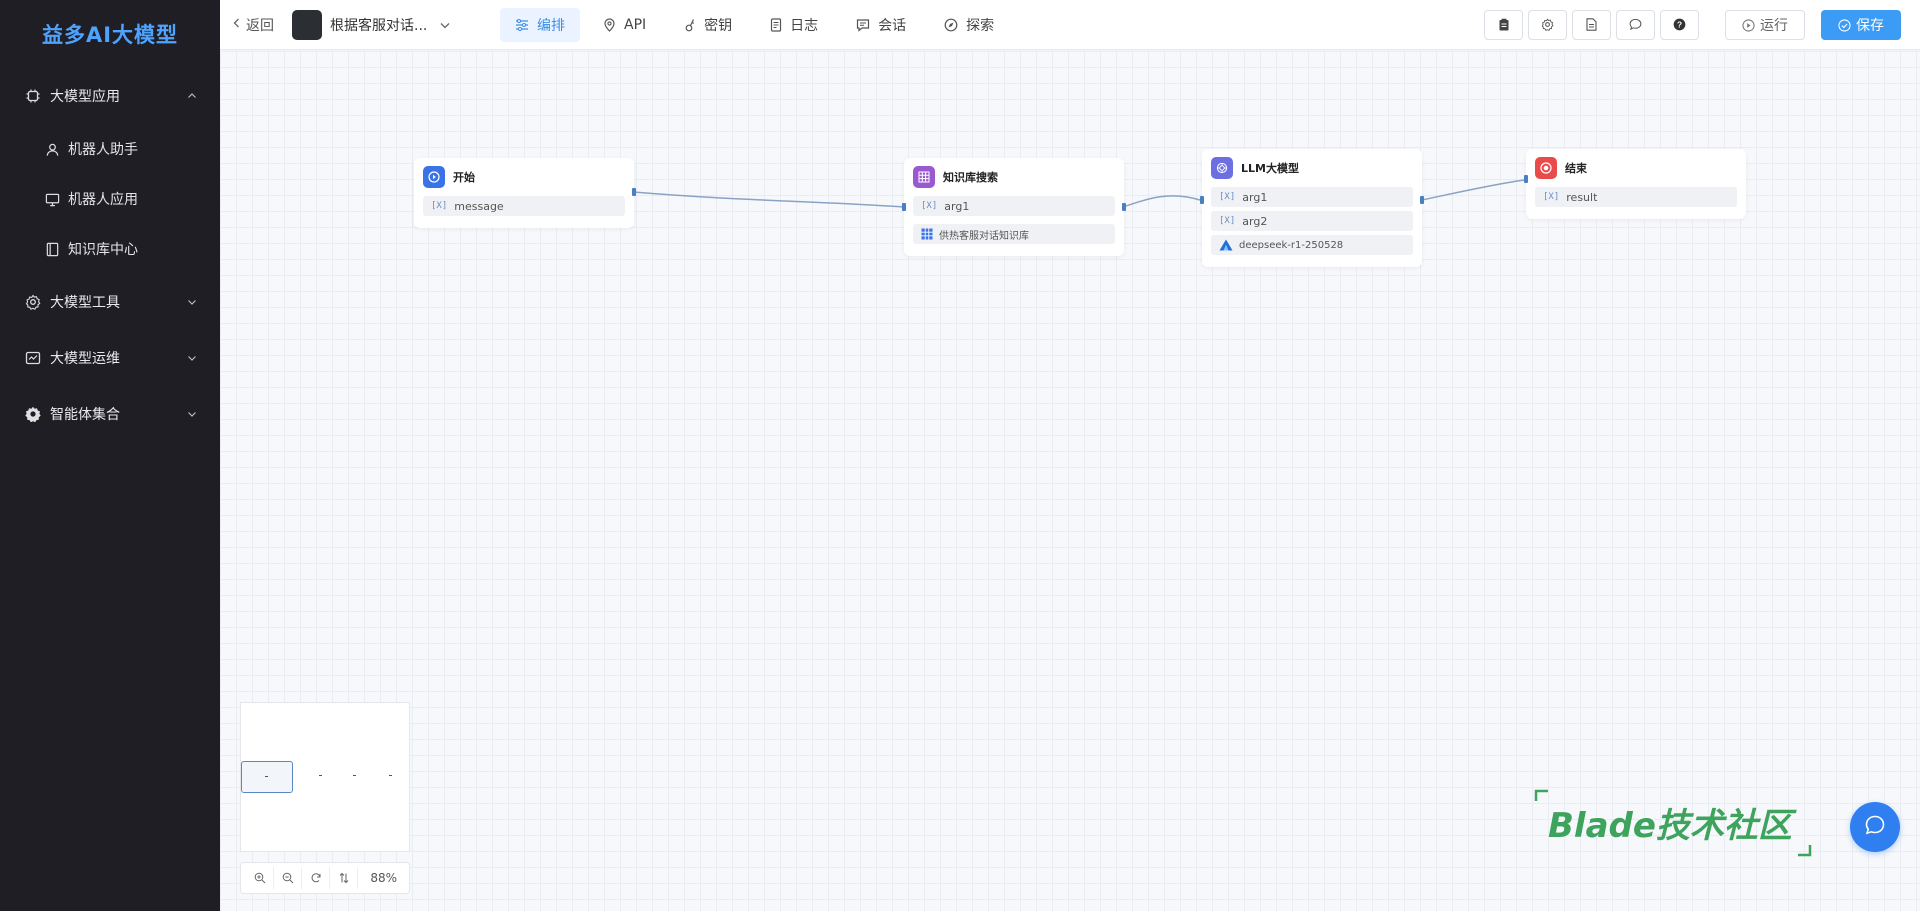 This screenshot has width=1920, height=911. I want to click on gear-icon, so click(33, 414).